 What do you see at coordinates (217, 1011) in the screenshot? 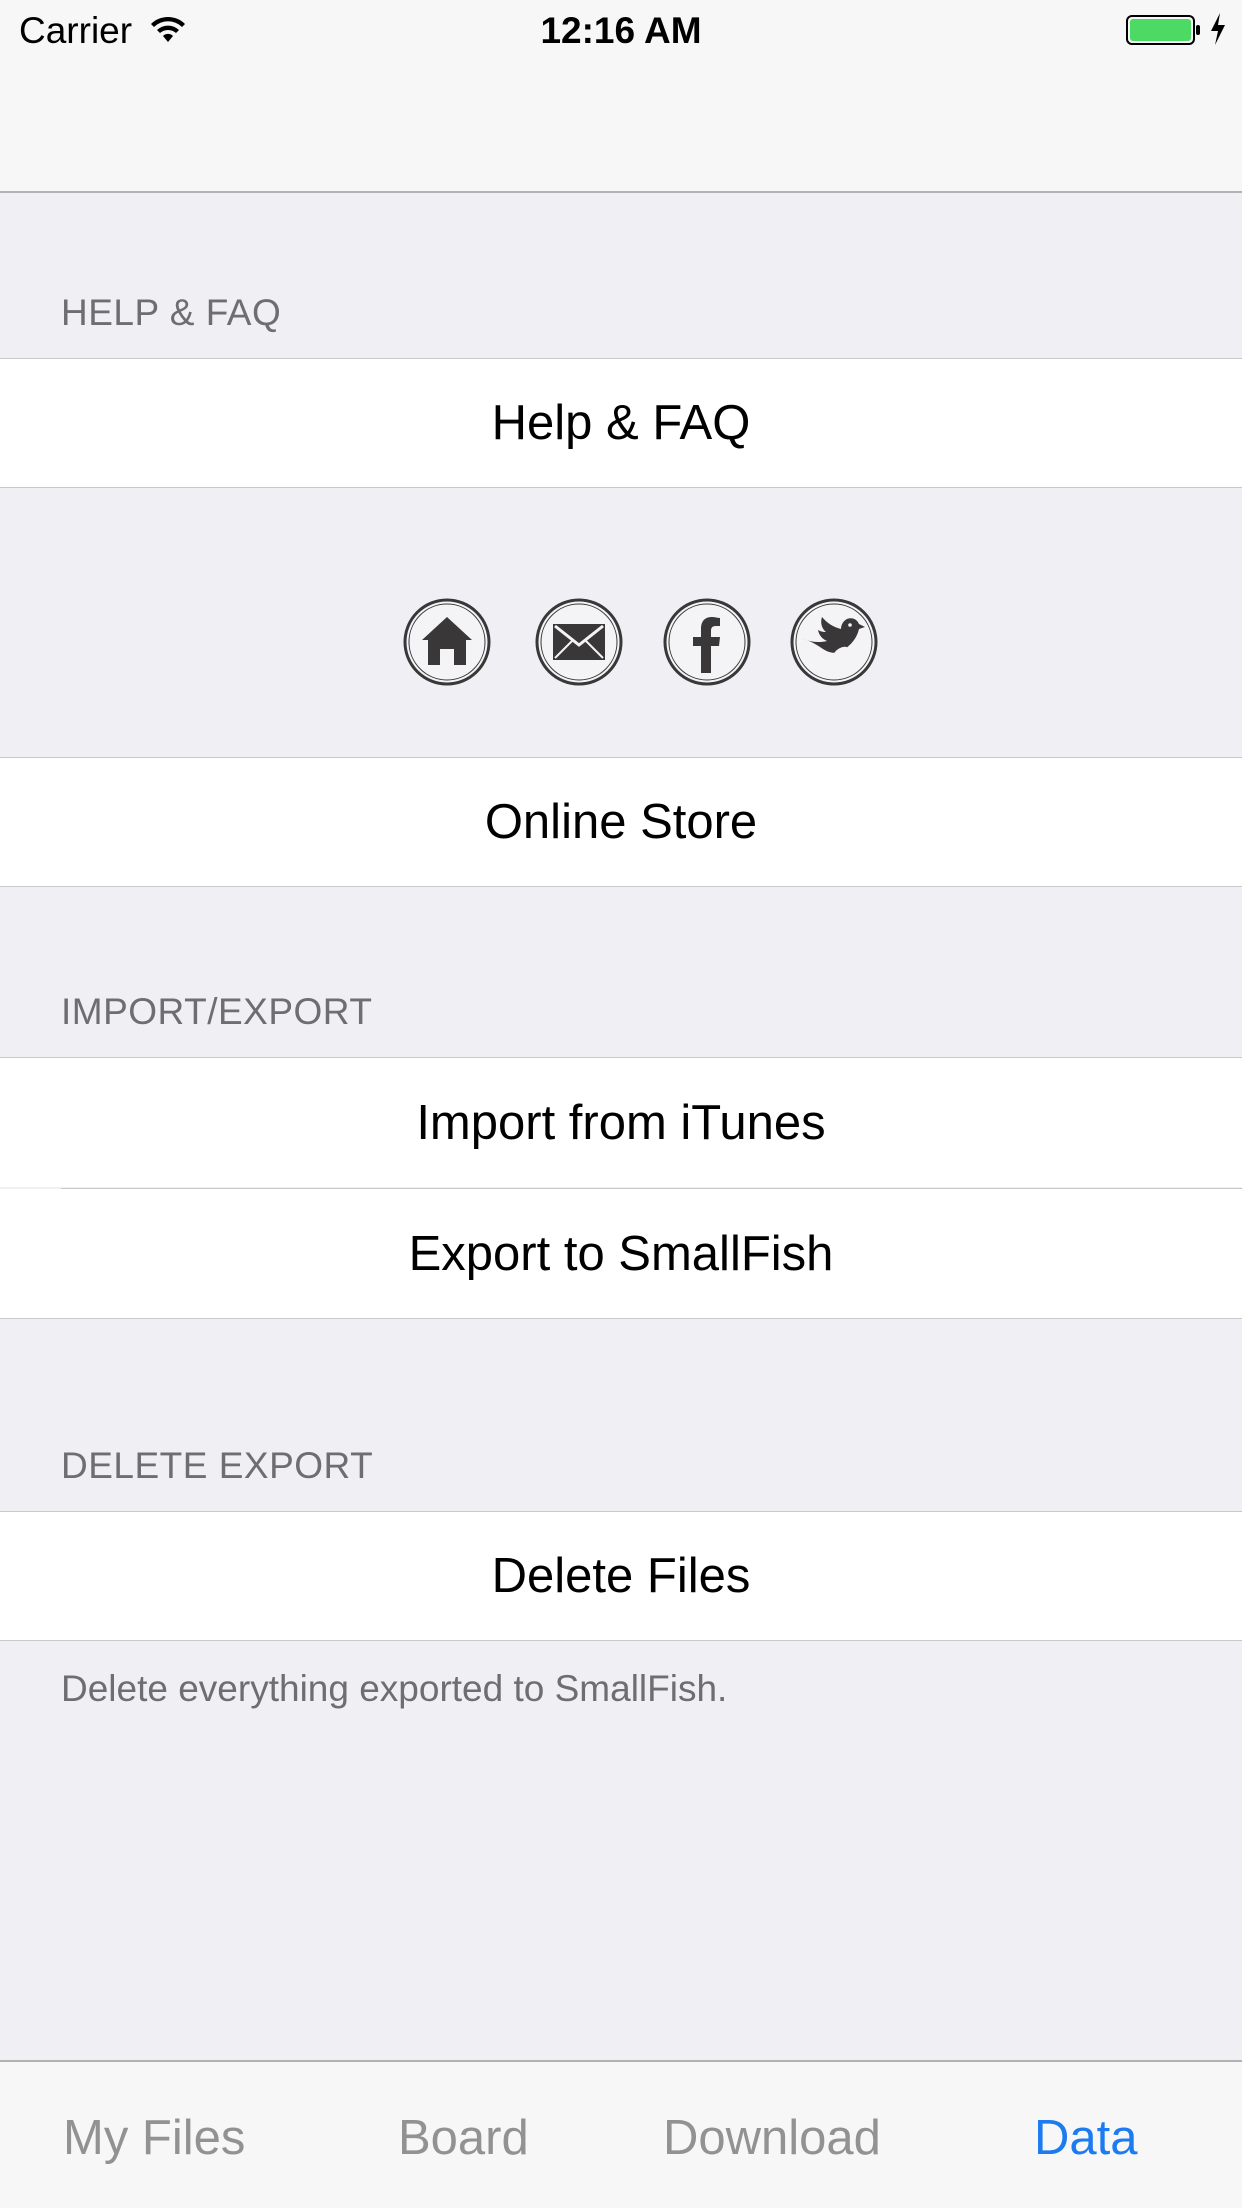
I see `section-header-import-export: IMPORT/EXPORT` at bounding box center [217, 1011].